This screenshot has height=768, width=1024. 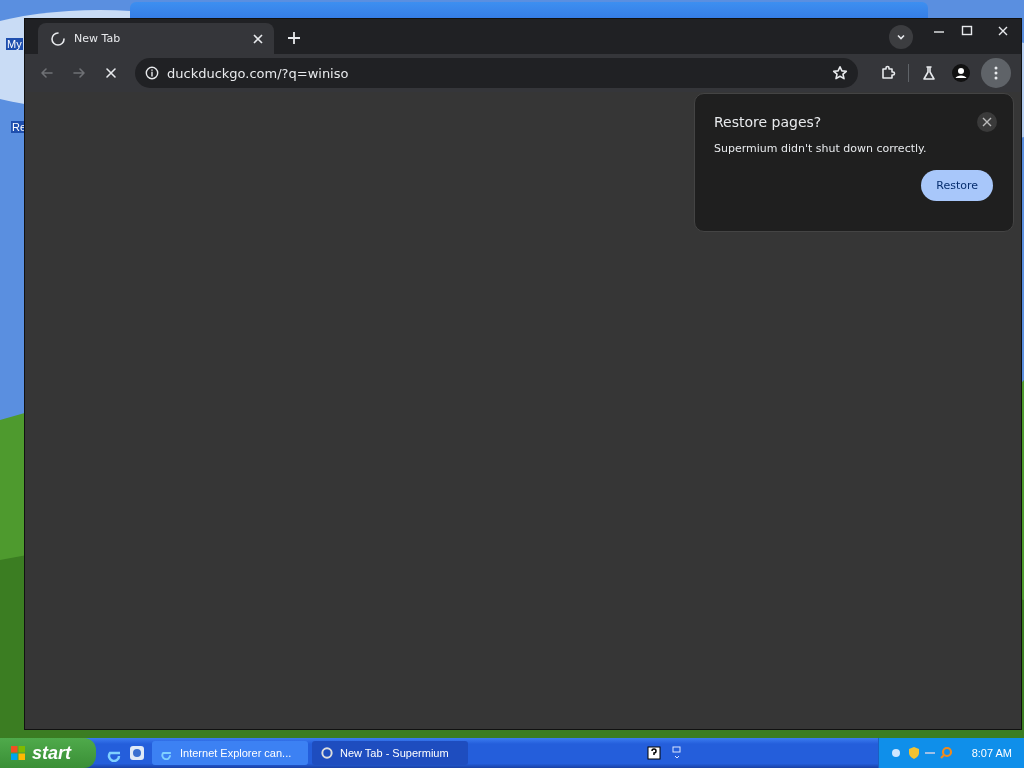 What do you see at coordinates (496, 73) in the screenshot?
I see `address-bar: duckduckgo.com/?q=winiso` at bounding box center [496, 73].